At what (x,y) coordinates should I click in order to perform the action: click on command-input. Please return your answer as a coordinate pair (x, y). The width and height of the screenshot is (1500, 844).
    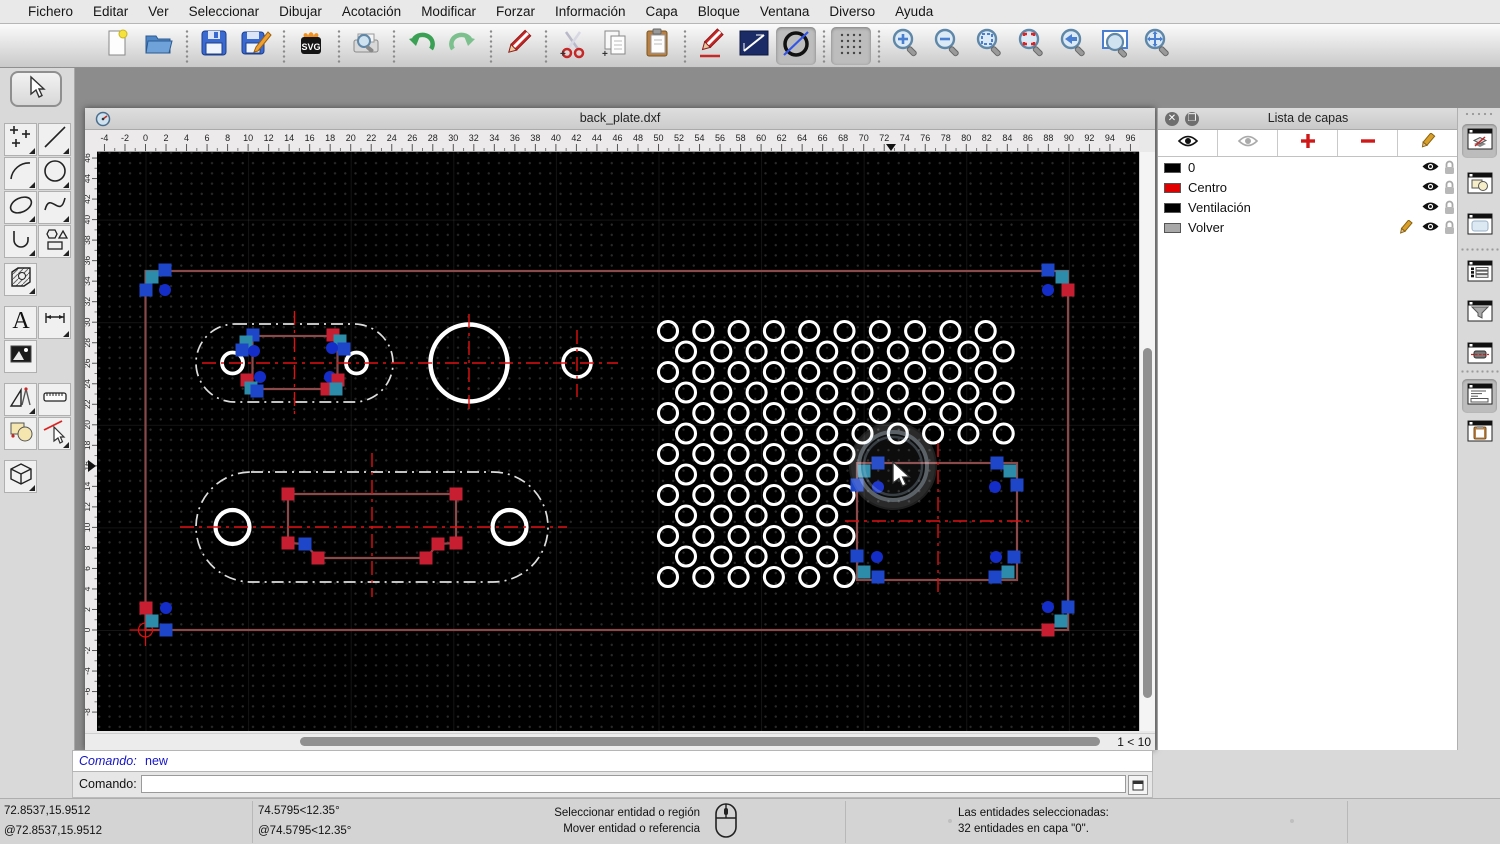
    Looking at the image, I should click on (633, 784).